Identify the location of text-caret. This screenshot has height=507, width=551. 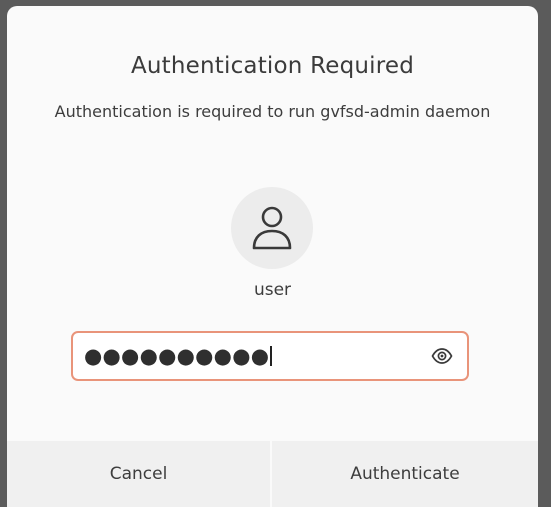
(271, 356).